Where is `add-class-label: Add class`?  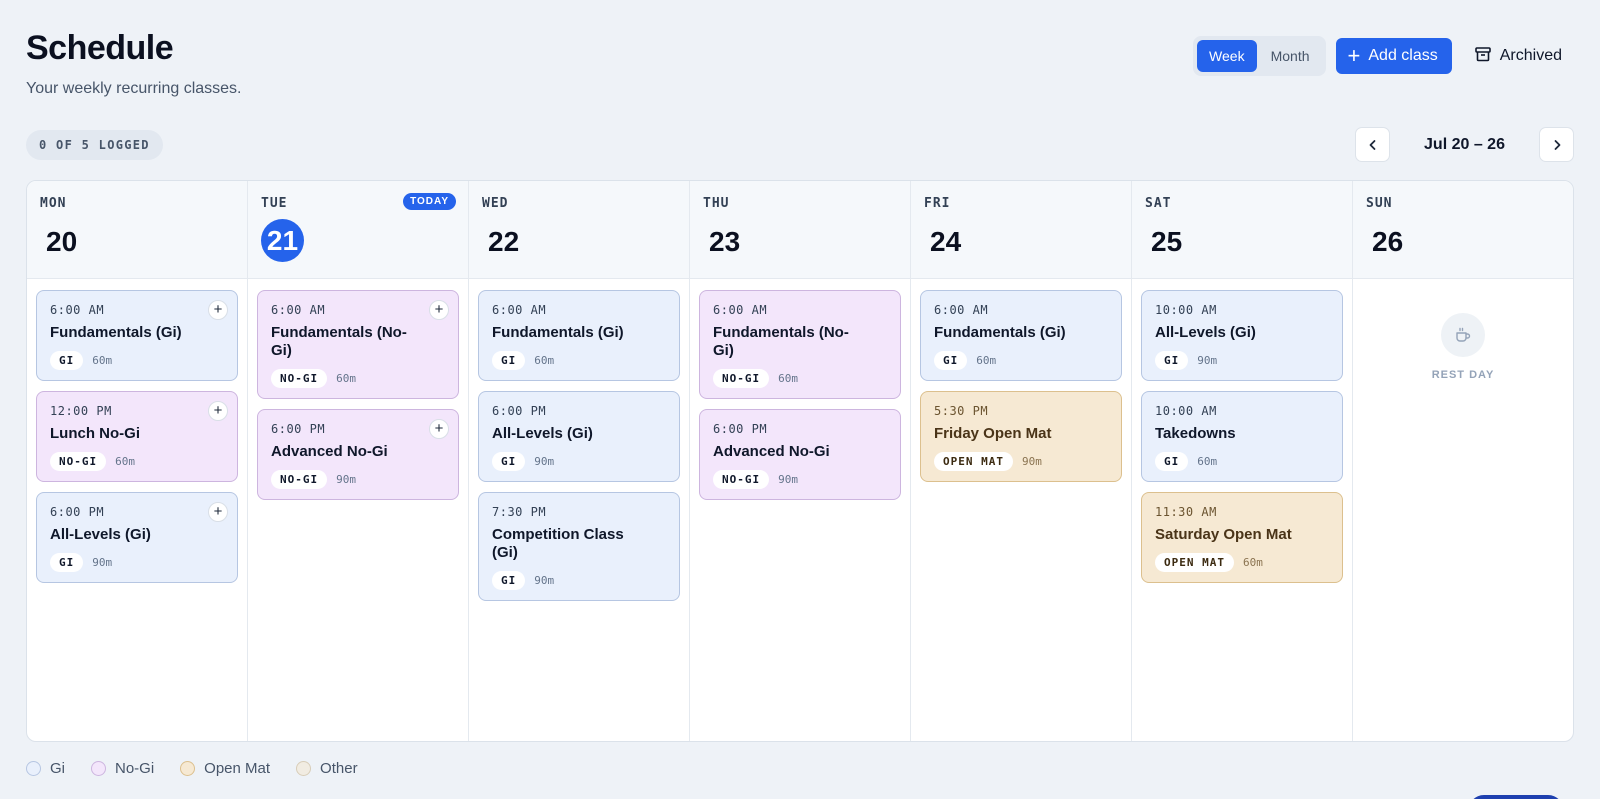
add-class-label: Add class is located at coordinates (1403, 55).